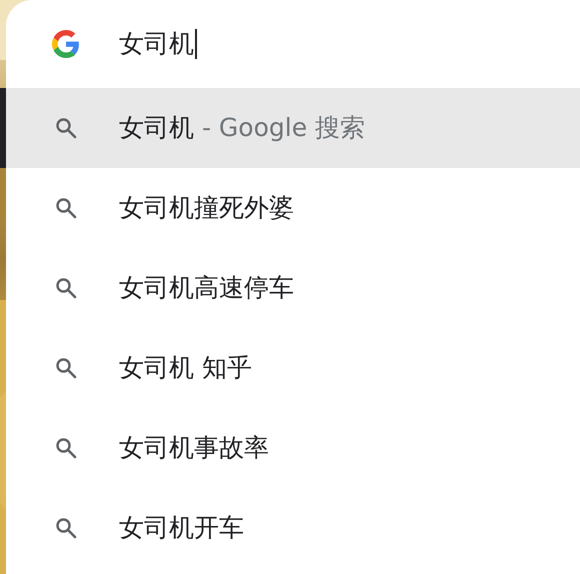 This screenshot has height=574, width=580. I want to click on suggestion-item: 女司机事故率, so click(293, 448).